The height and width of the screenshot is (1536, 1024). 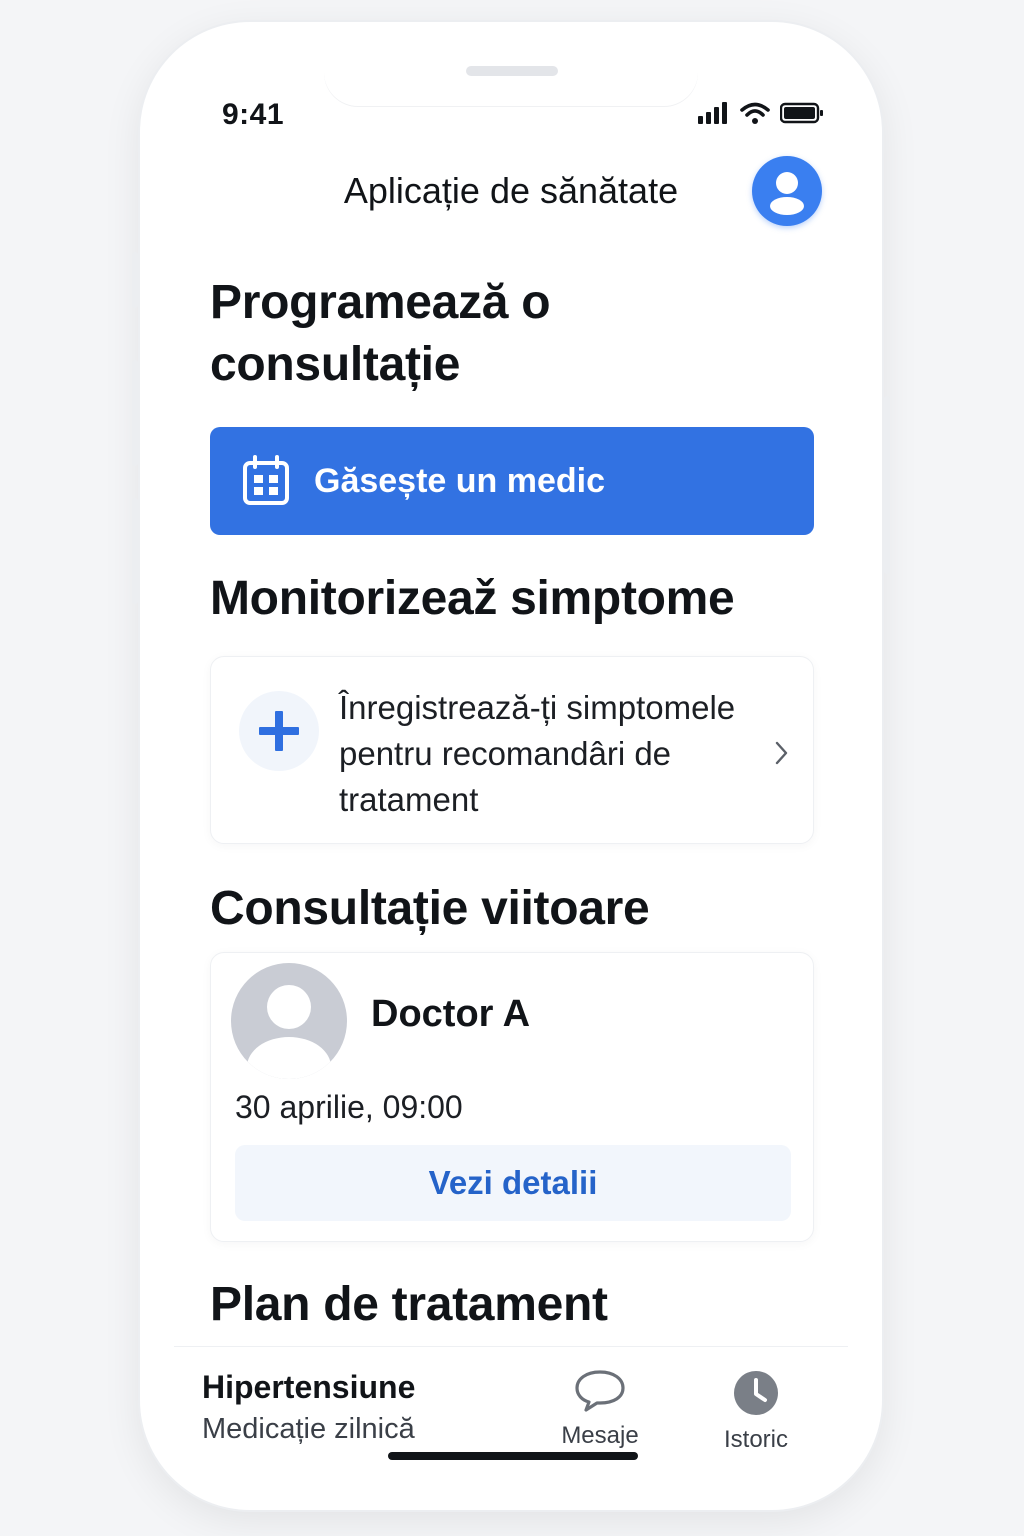 I want to click on doctor-name: Doctor A, so click(x=451, y=1014).